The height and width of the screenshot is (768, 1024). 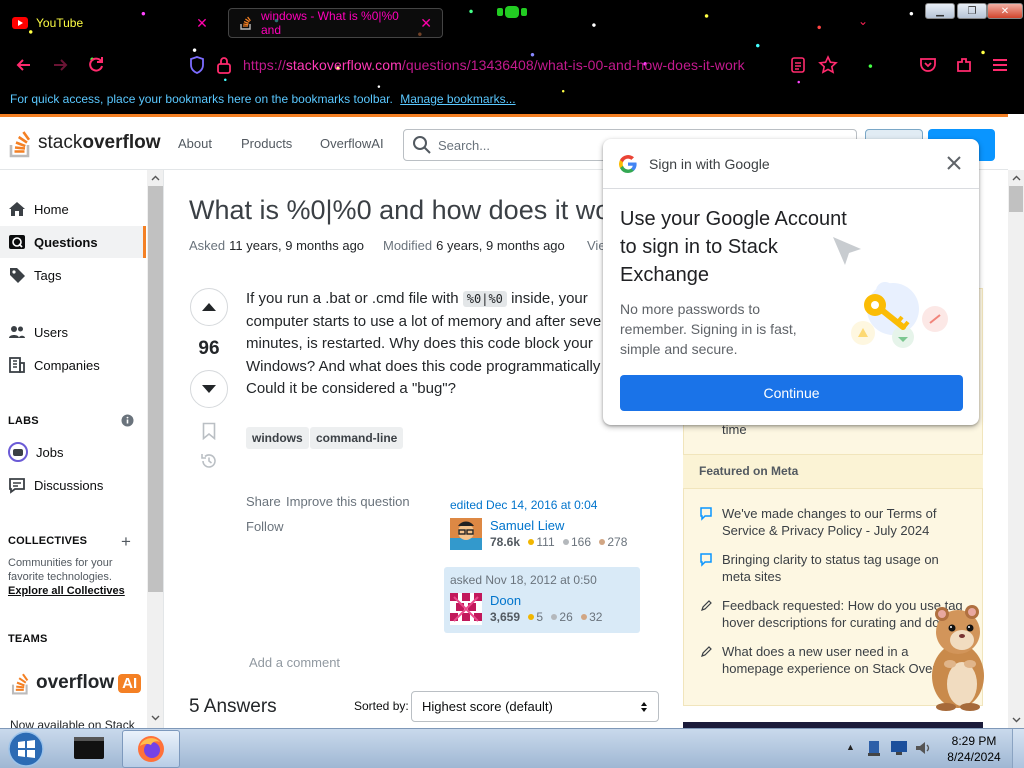 What do you see at coordinates (1000, 65) in the screenshot?
I see `app-menu-icon` at bounding box center [1000, 65].